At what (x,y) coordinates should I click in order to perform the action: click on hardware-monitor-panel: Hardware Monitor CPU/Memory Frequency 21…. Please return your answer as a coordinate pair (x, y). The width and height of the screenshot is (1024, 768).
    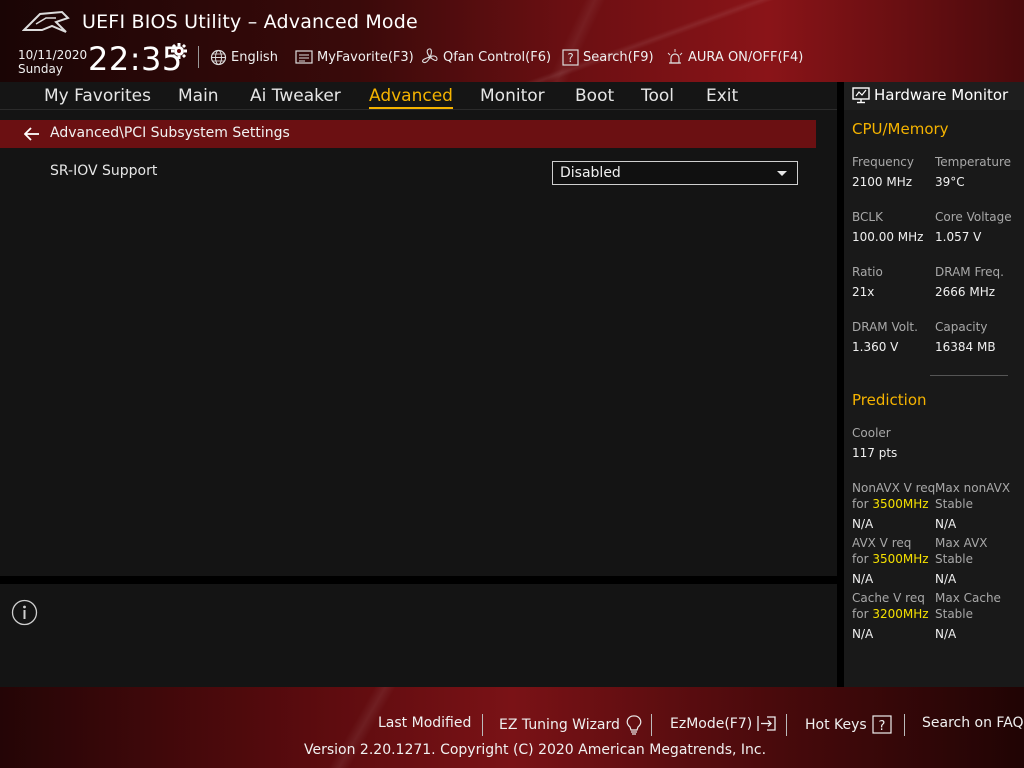
    Looking at the image, I should click on (934, 384).